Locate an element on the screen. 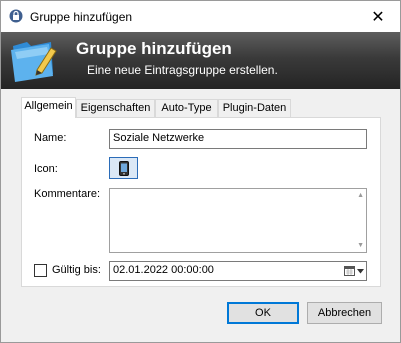  cancel-button: Abbrechen is located at coordinates (344, 313).